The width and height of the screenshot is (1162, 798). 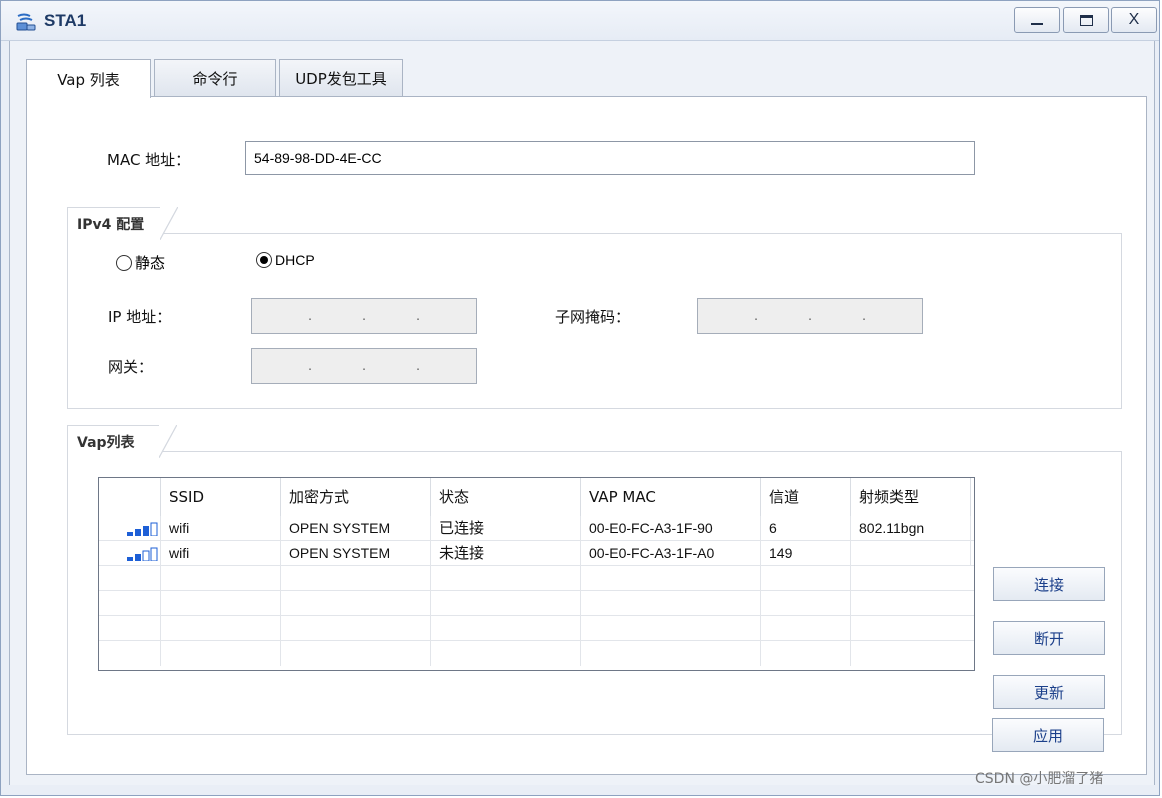 What do you see at coordinates (364, 366) in the screenshot?
I see `gateway-field: . . .` at bounding box center [364, 366].